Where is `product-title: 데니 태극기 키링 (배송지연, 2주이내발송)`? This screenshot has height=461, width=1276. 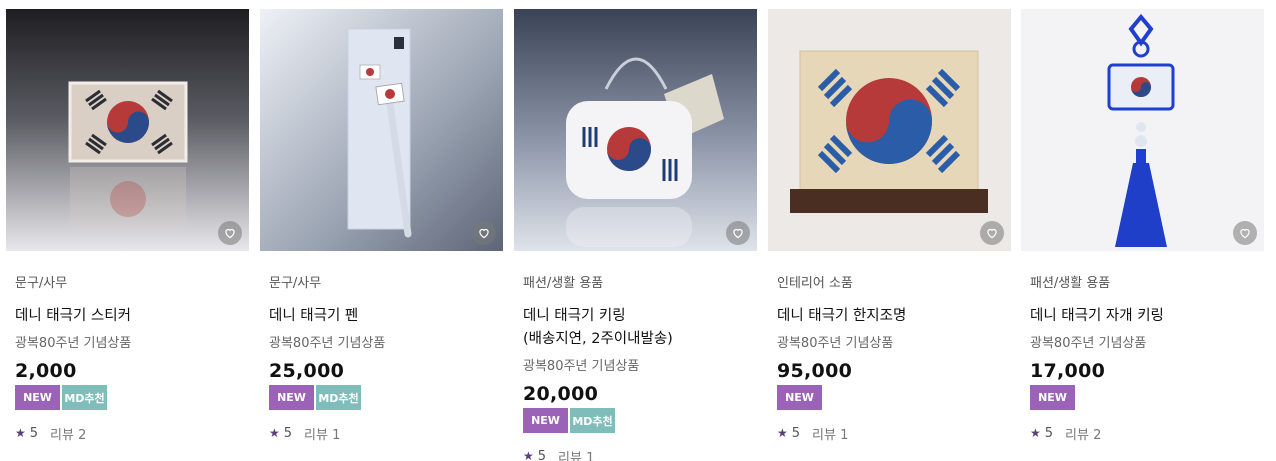
product-title: 데니 태극기 키링 (배송지연, 2주이내발송) is located at coordinates (635, 328).